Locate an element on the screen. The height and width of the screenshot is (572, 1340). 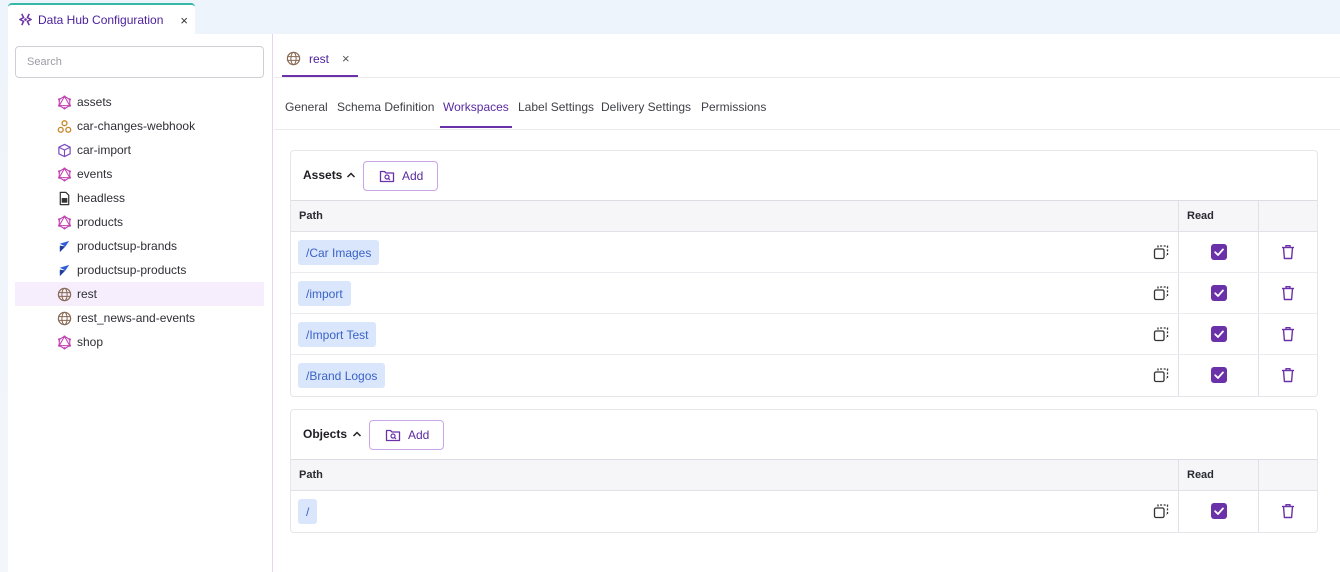
path-column-header: Path is located at coordinates (311, 216).